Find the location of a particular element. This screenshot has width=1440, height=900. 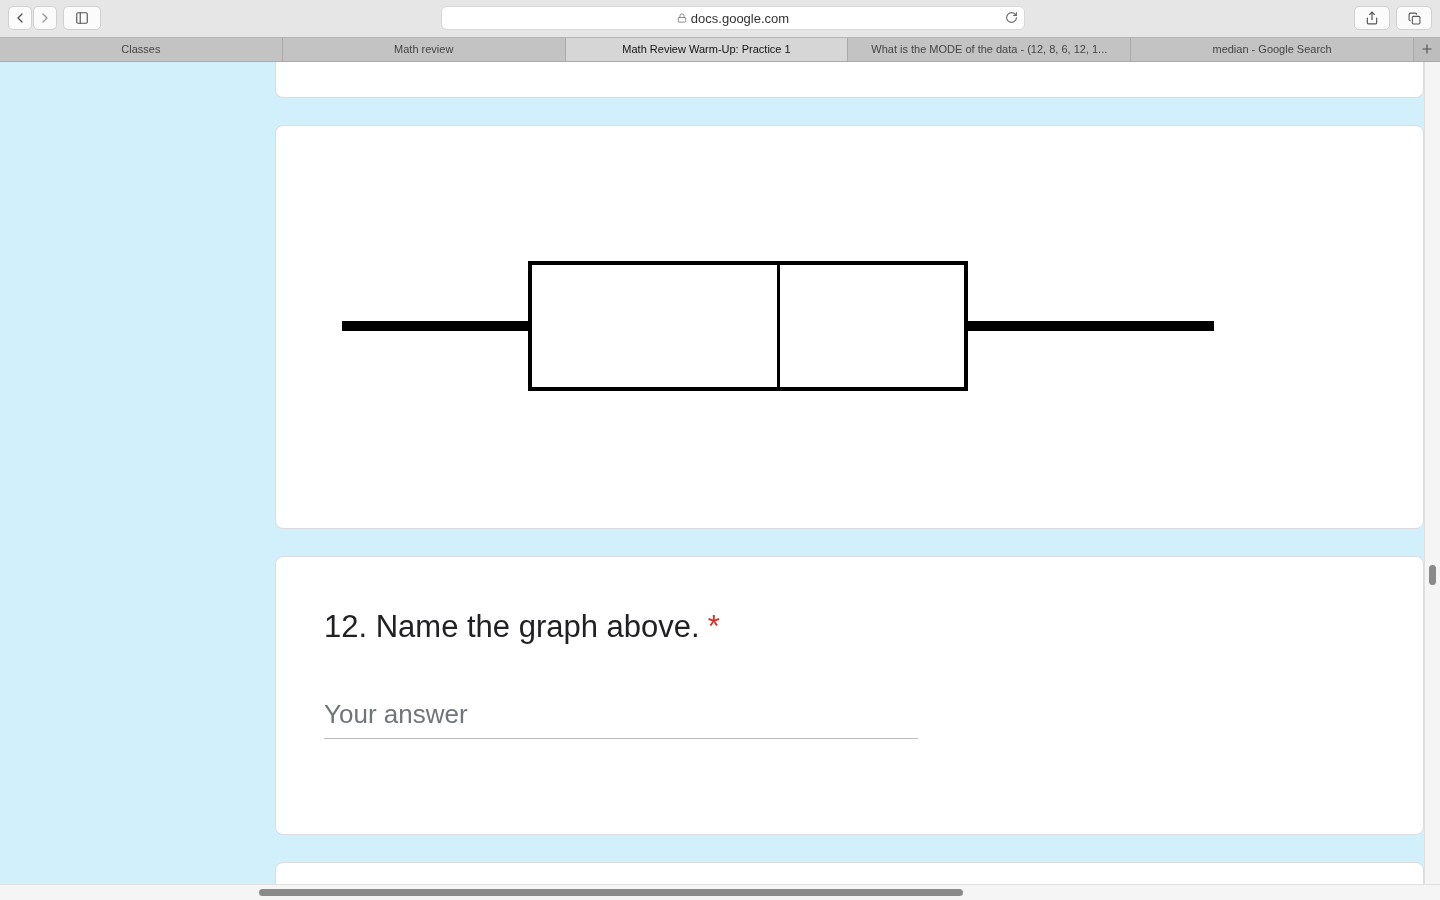

required-mark: * is located at coordinates (713, 626).